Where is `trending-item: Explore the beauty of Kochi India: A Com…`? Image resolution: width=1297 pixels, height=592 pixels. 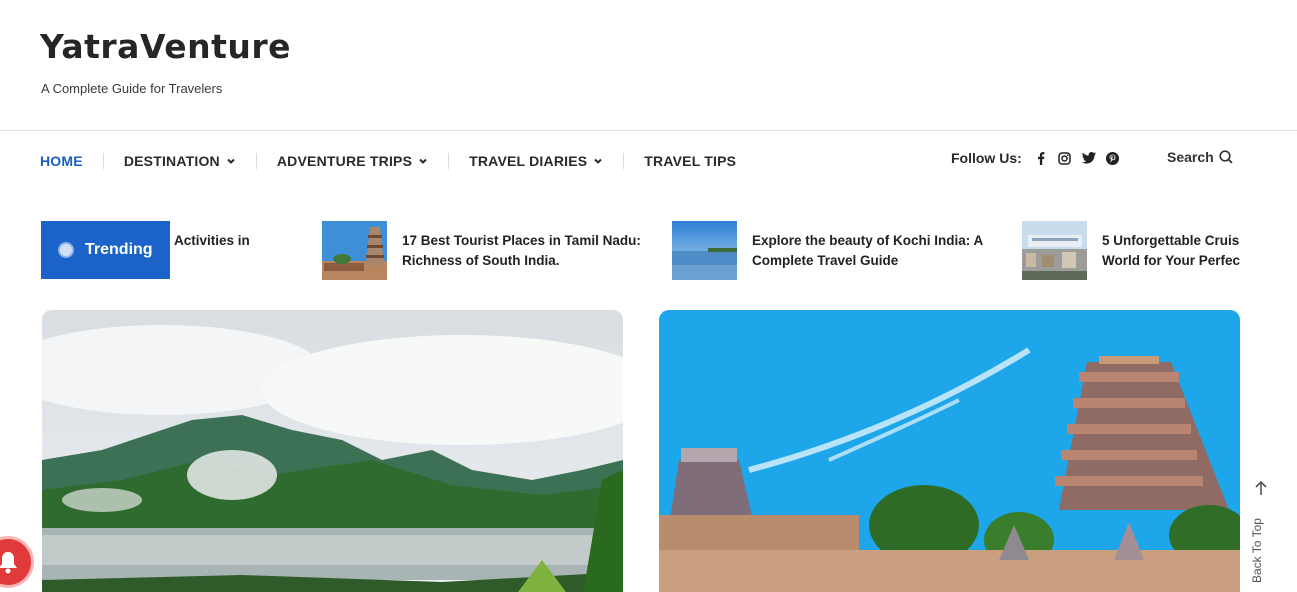 trending-item: Explore the beauty of Kochi India: A Com… is located at coordinates (827, 250).